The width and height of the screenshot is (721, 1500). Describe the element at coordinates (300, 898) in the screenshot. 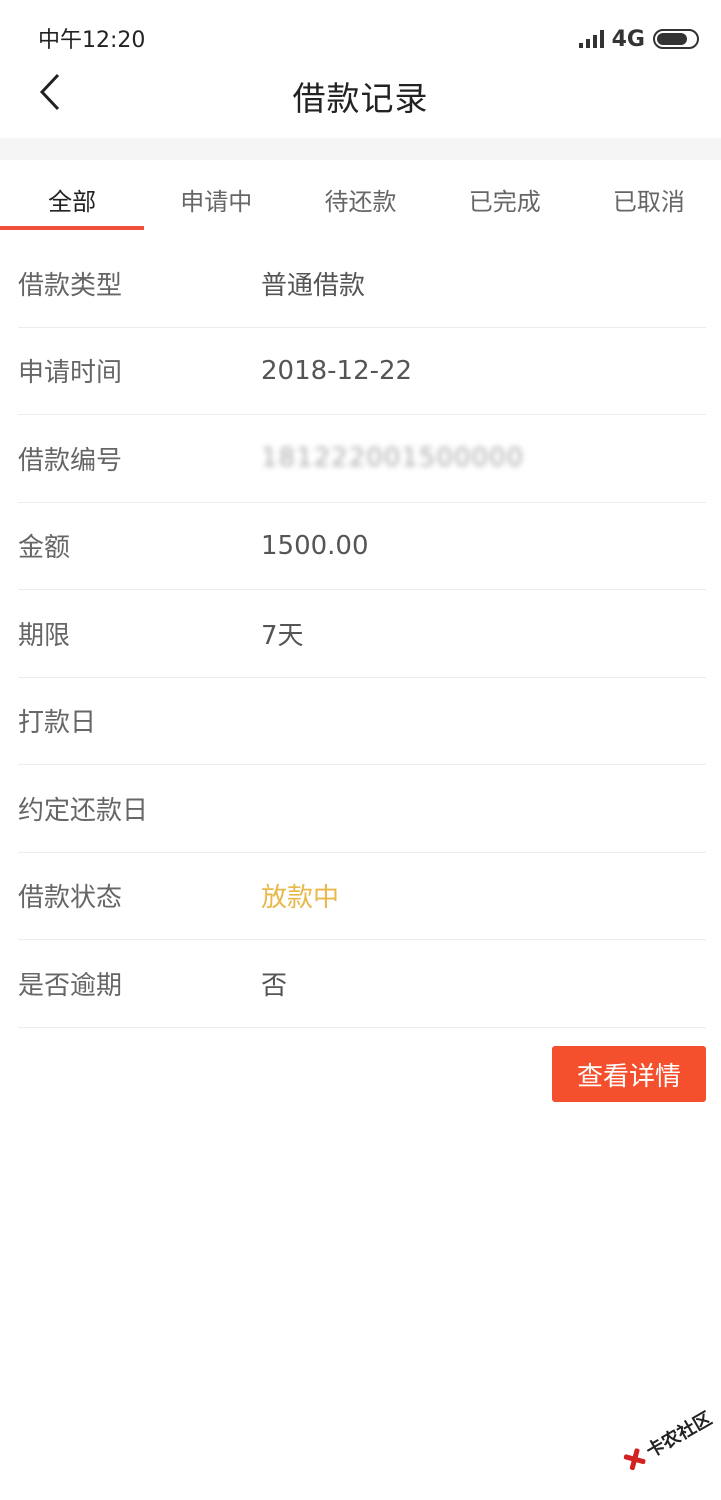

I see `status-badge: 放款中` at that location.